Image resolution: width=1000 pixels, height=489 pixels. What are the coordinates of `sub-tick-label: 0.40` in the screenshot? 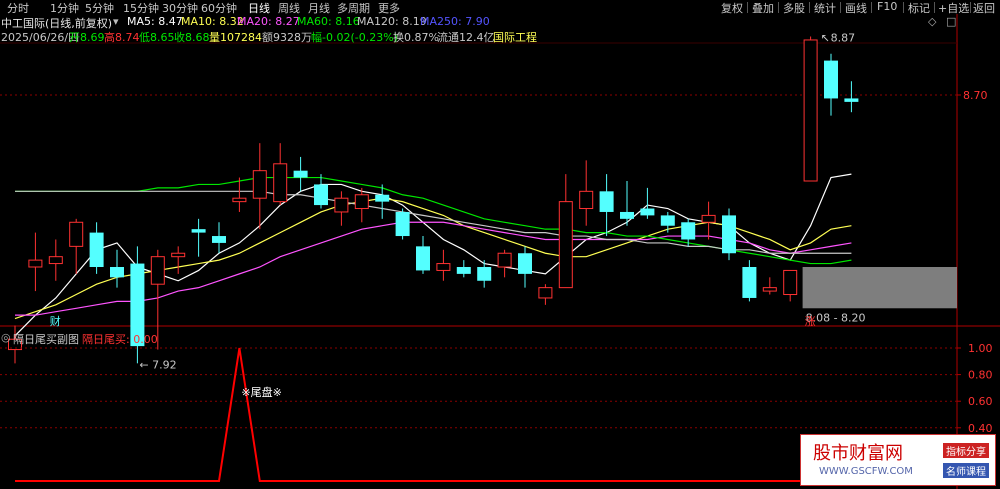 It's located at (980, 428).